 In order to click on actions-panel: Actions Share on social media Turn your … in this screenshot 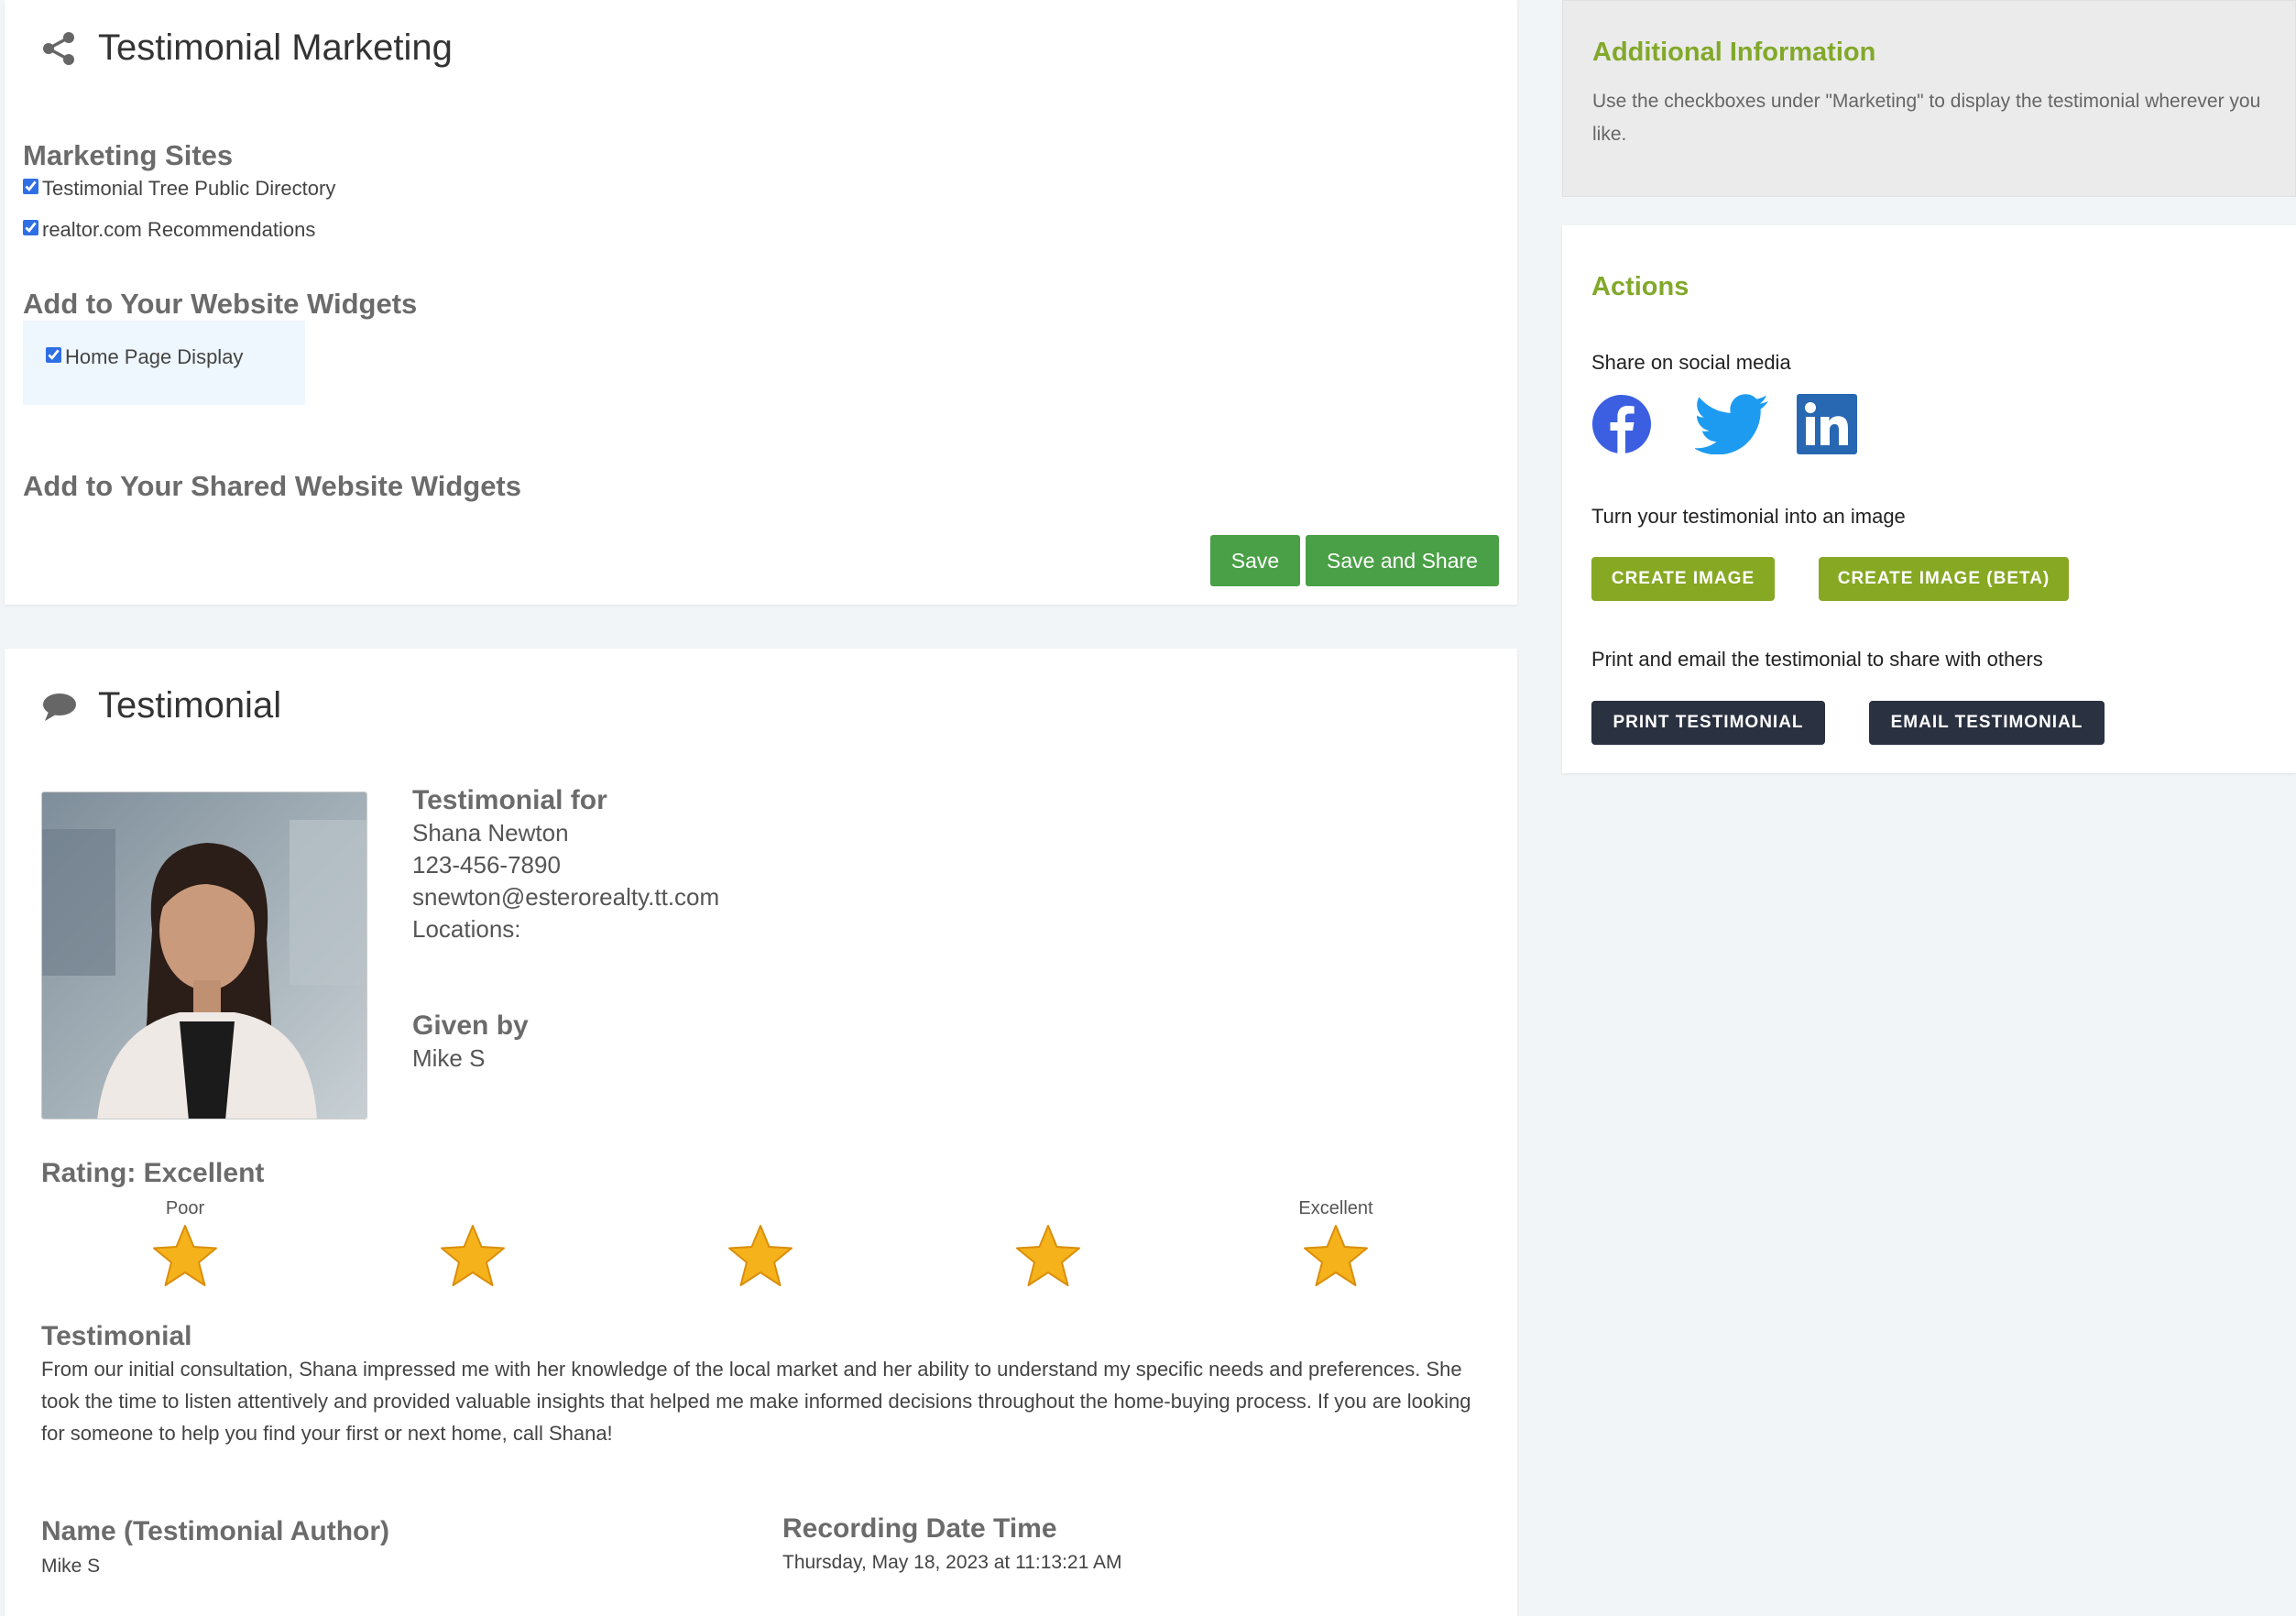, I will do `click(1929, 499)`.